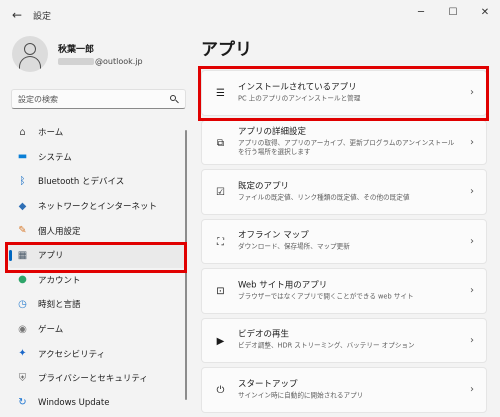 This screenshot has height=417, width=500. Describe the element at coordinates (97, 157) in the screenshot. I see `sidebar-item-system: ▬ システム` at that location.